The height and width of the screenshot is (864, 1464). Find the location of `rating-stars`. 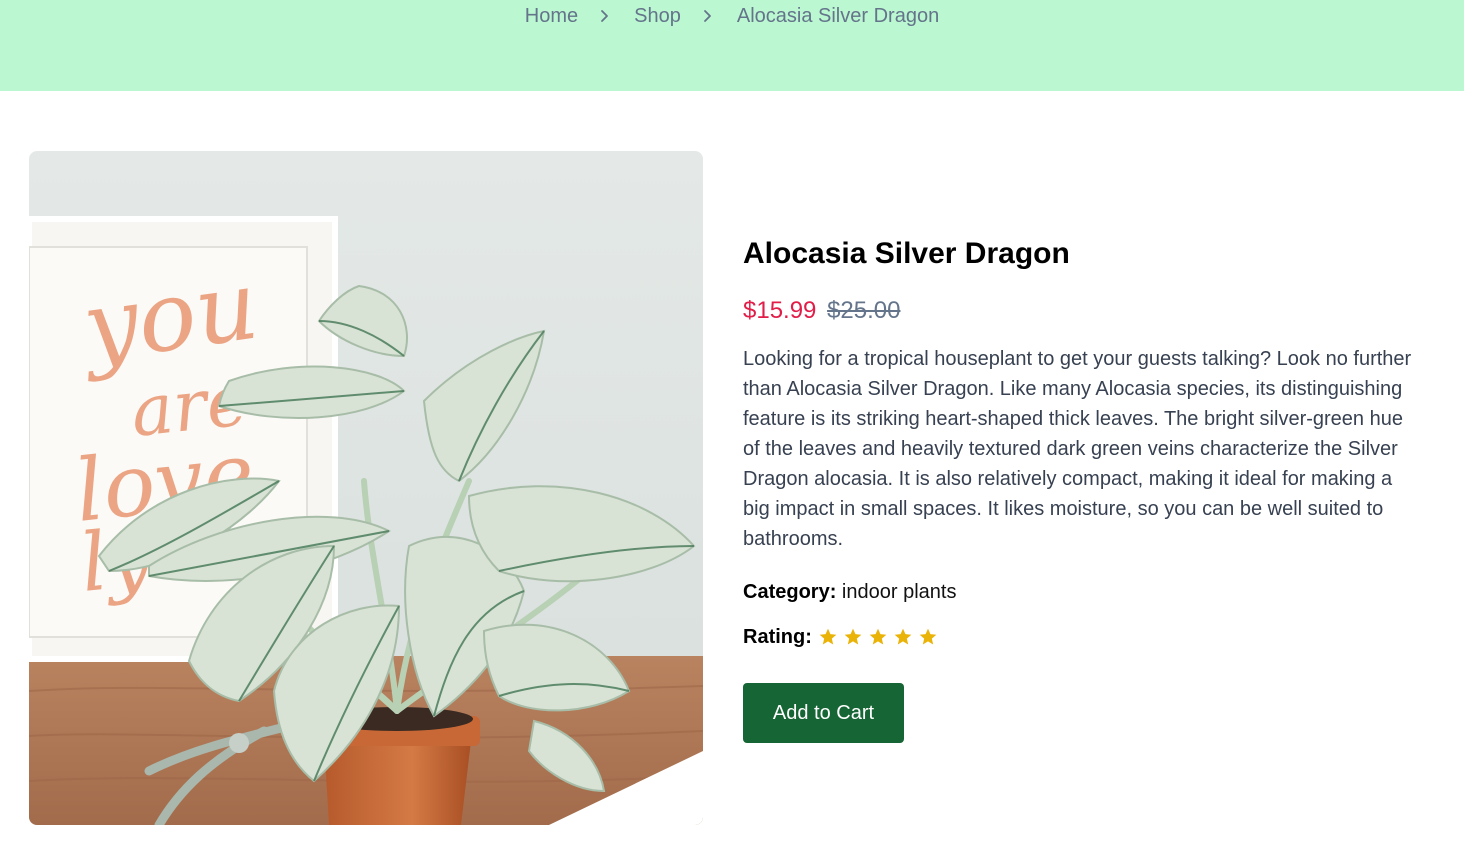

rating-stars is located at coordinates (880, 637).